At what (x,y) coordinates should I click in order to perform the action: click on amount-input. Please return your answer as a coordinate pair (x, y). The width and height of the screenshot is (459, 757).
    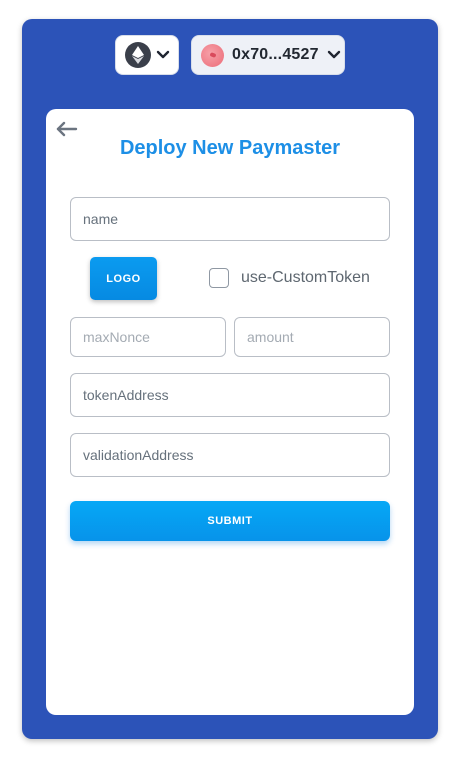
    Looking at the image, I should click on (312, 337).